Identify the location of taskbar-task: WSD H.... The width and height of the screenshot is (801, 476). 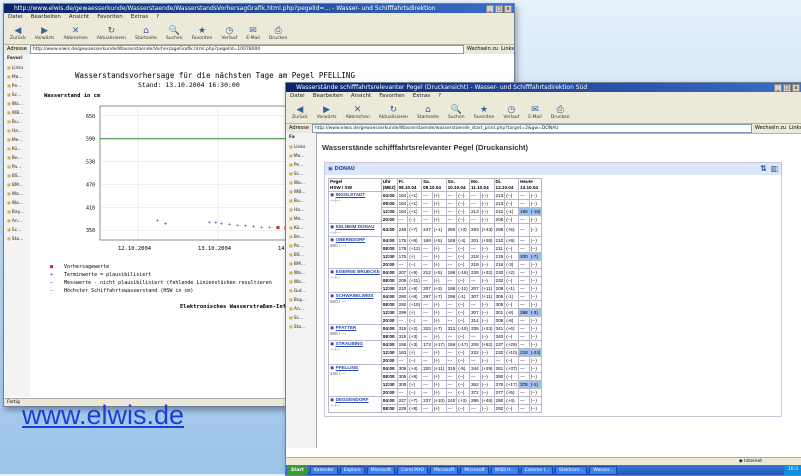
(504, 470).